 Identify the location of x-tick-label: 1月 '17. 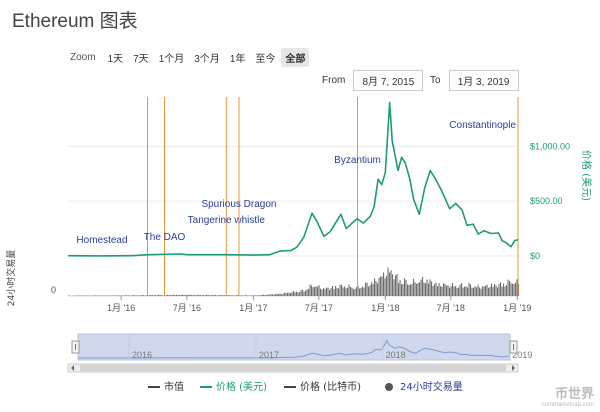
(253, 308).